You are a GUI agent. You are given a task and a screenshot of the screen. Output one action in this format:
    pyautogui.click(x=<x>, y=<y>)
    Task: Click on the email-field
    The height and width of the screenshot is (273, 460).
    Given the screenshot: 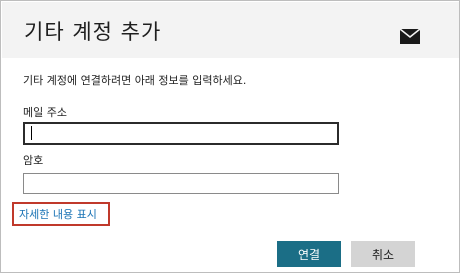 What is the action you would take?
    pyautogui.click(x=181, y=133)
    